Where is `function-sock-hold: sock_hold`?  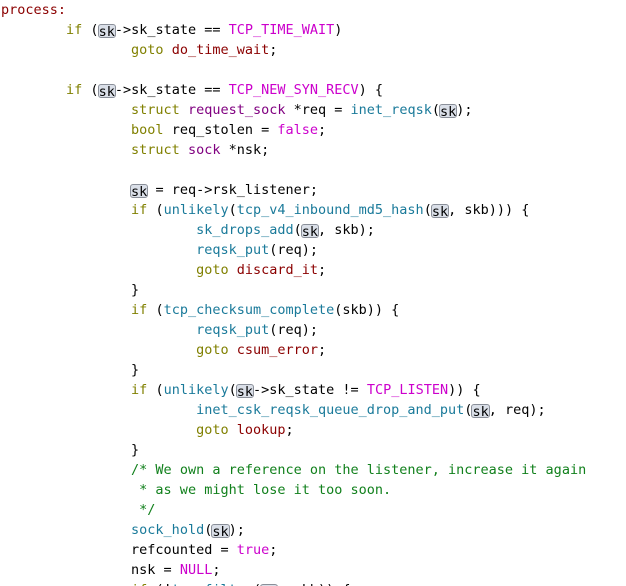 function-sock-hold: sock_hold is located at coordinates (167, 530).